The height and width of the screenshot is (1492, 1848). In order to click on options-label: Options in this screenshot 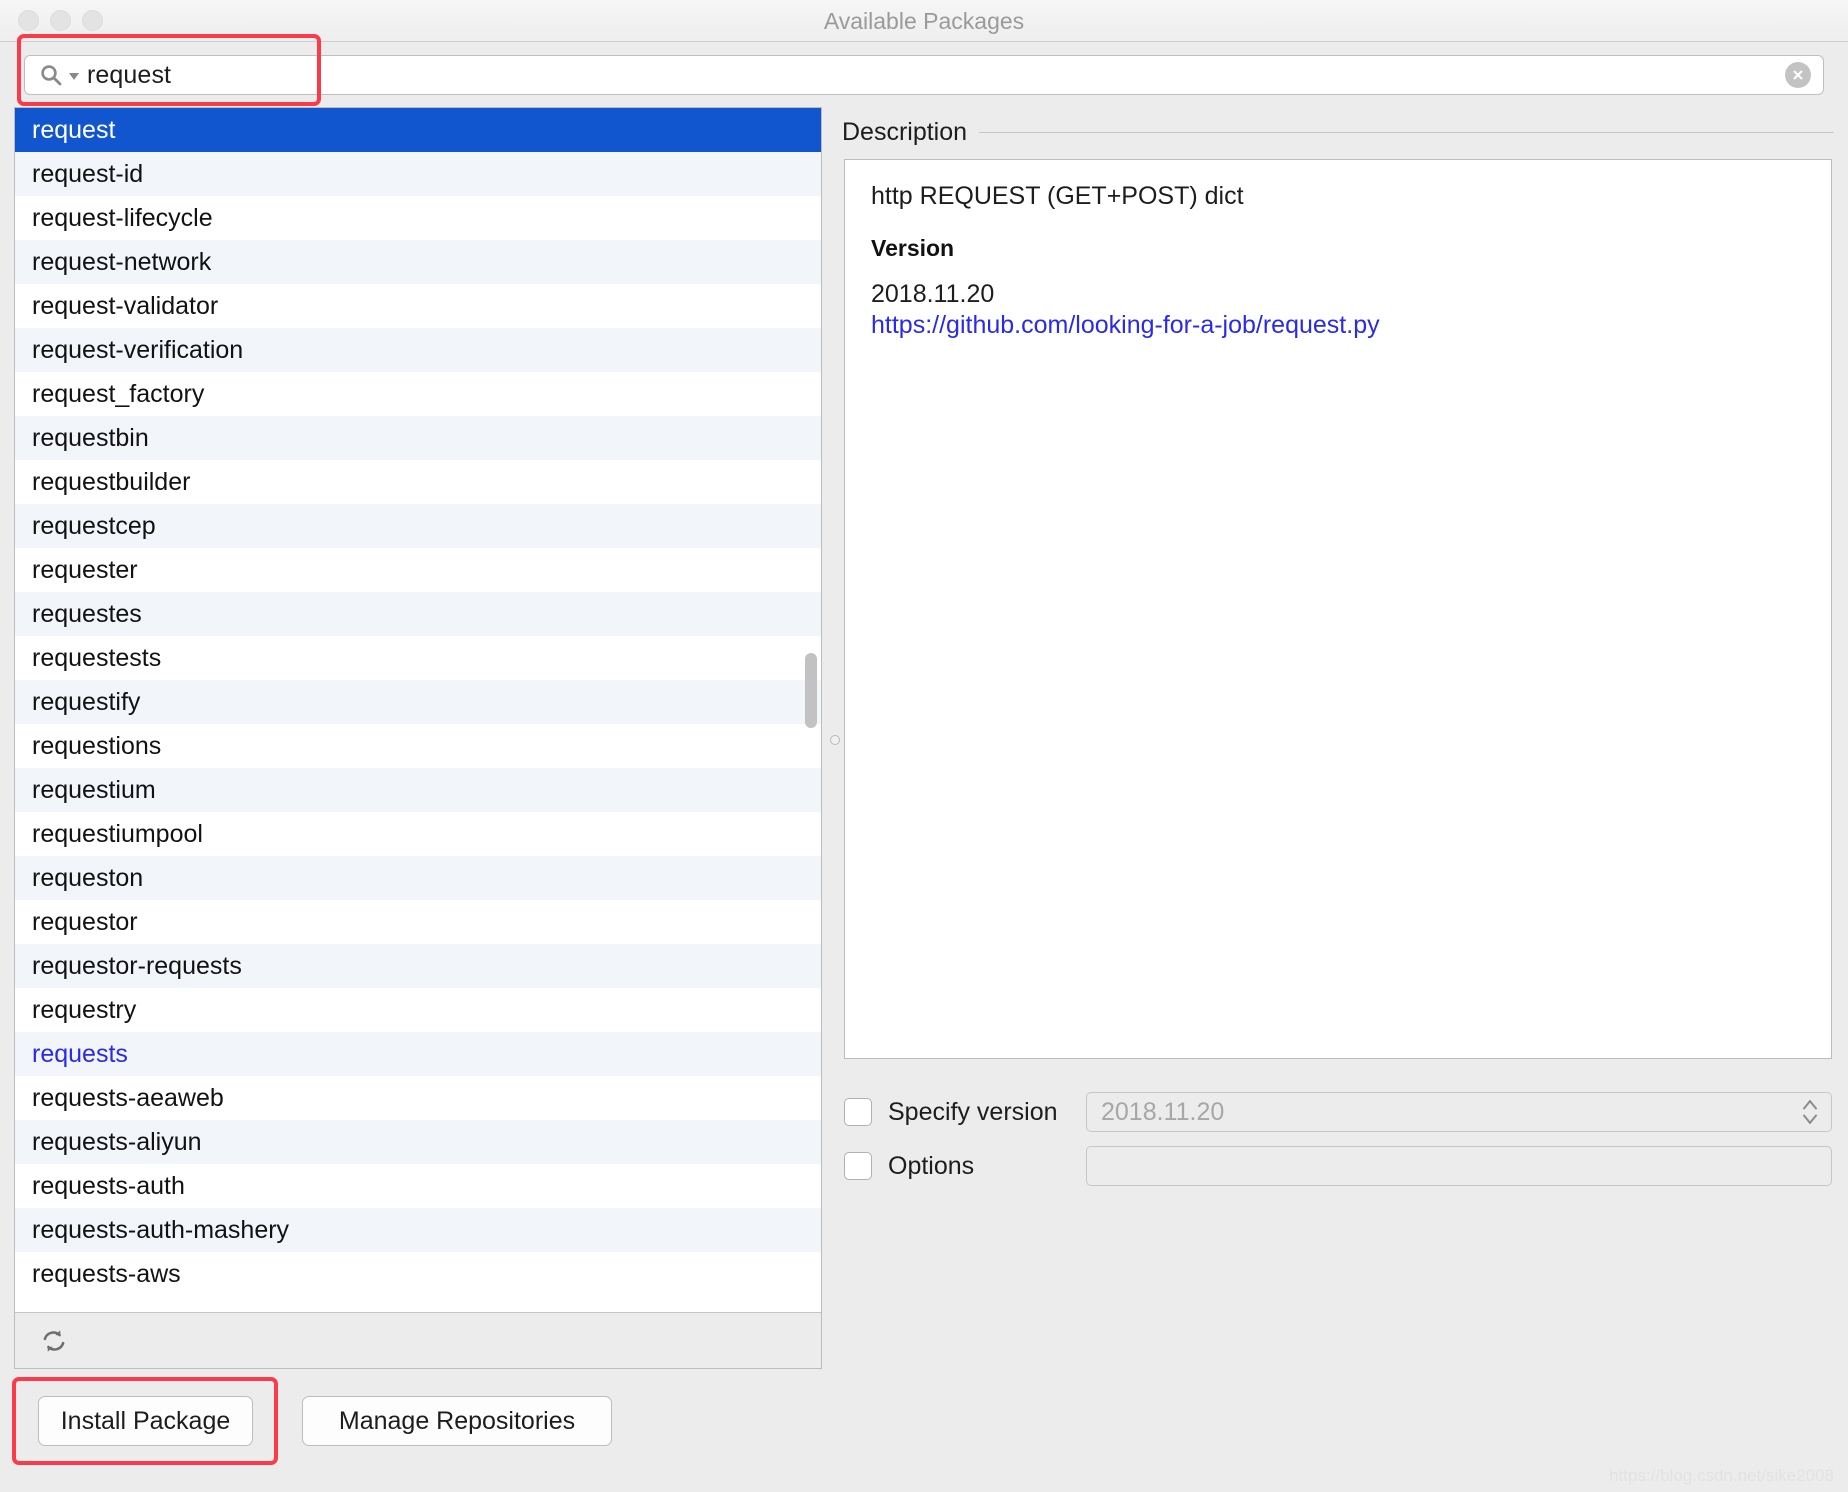, I will do `click(931, 1165)`.